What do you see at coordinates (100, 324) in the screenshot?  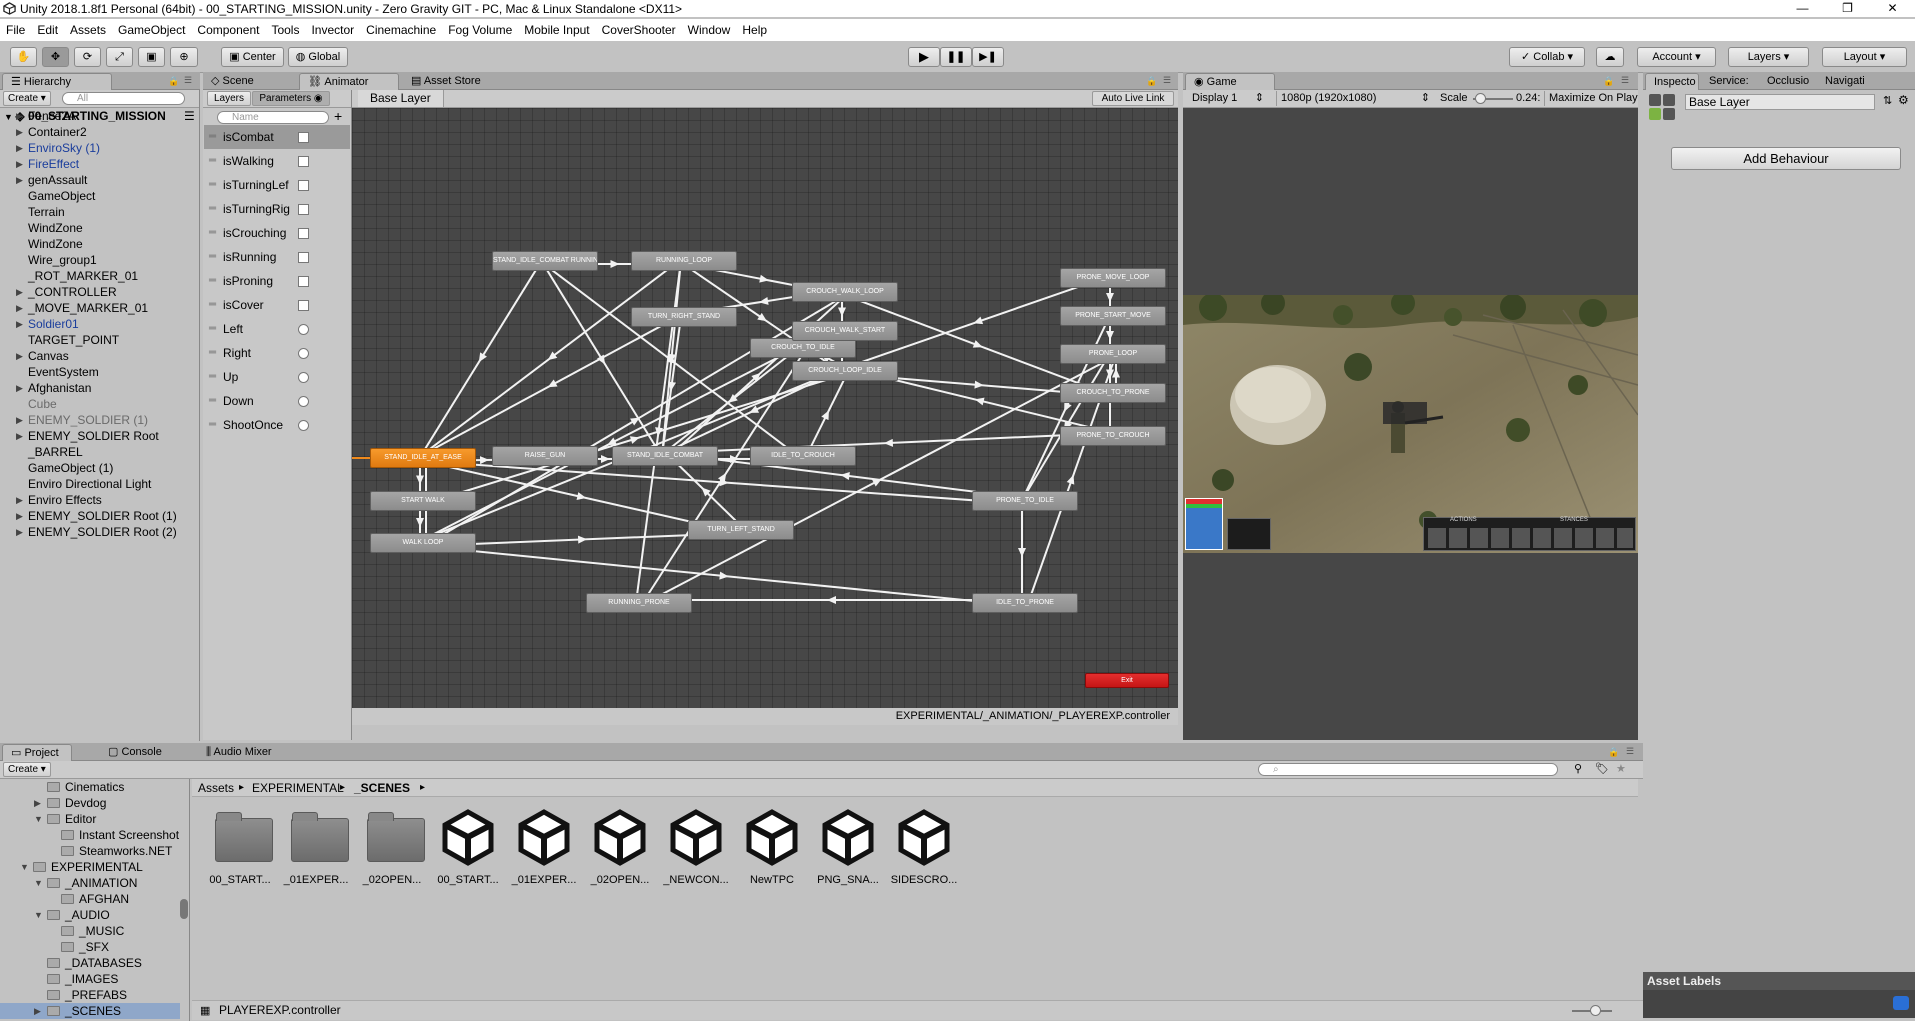 I see `hierarchy-item: ▶ Soldier01` at bounding box center [100, 324].